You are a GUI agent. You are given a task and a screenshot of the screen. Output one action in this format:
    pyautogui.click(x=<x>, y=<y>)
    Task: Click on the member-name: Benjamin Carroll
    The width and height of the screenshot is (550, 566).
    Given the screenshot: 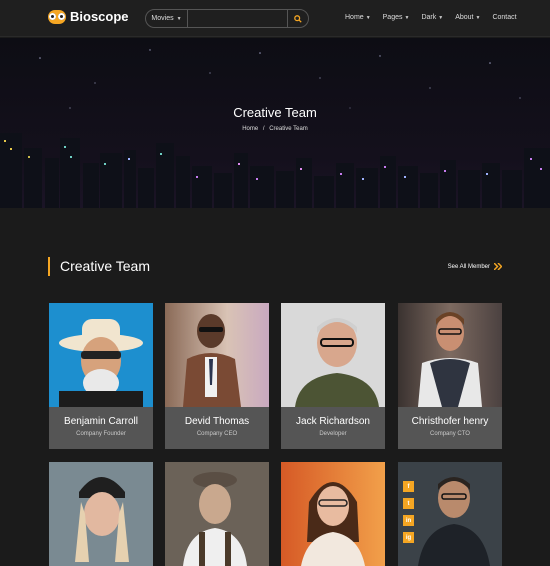 What is the action you would take?
    pyautogui.click(x=101, y=421)
    